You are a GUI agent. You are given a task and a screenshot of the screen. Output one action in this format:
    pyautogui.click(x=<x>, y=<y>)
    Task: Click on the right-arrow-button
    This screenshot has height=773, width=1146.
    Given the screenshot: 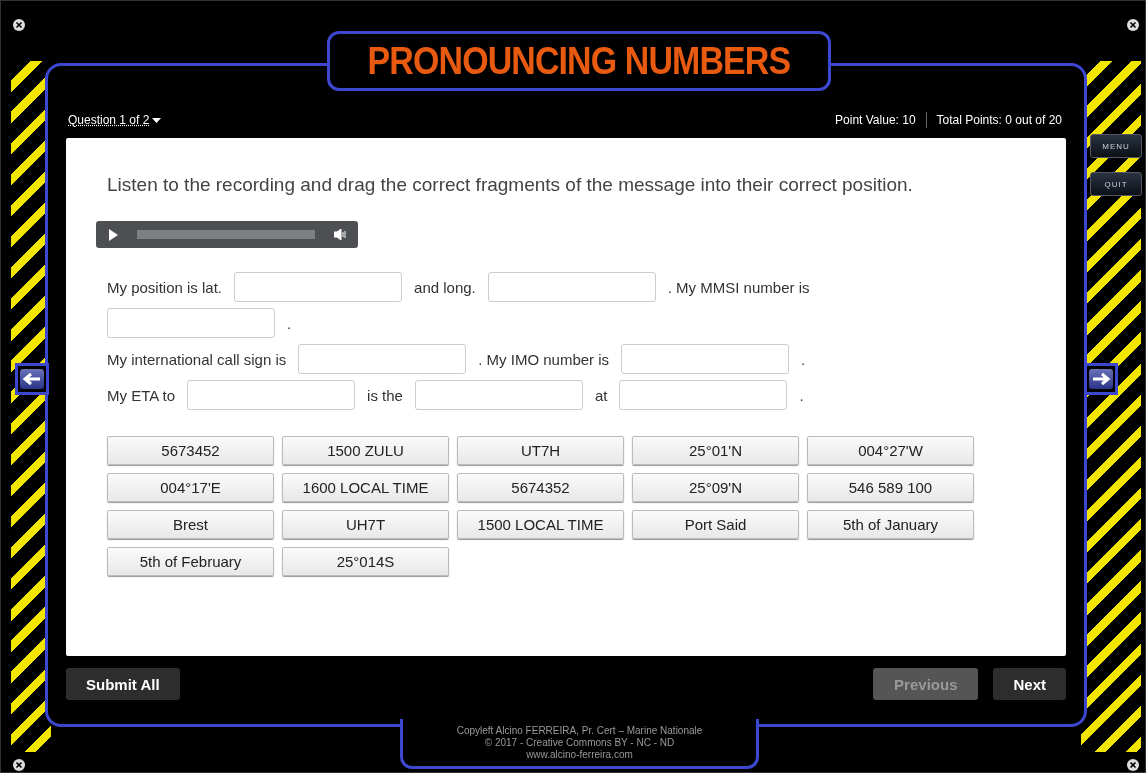 What is the action you would take?
    pyautogui.click(x=1101, y=379)
    